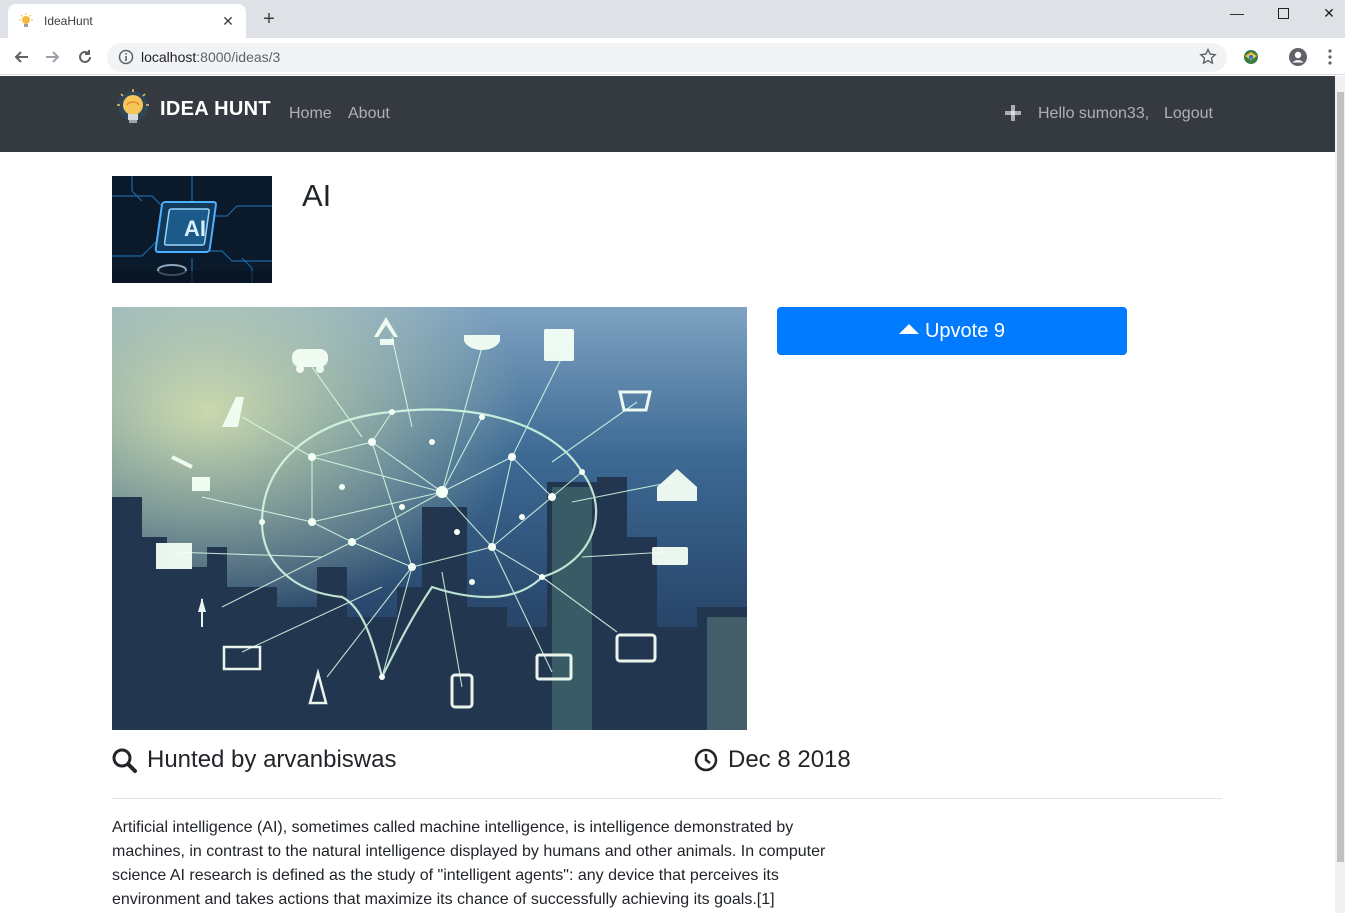 The image size is (1345, 913). What do you see at coordinates (133, 106) in the screenshot?
I see `lightbulb-logo-icon` at bounding box center [133, 106].